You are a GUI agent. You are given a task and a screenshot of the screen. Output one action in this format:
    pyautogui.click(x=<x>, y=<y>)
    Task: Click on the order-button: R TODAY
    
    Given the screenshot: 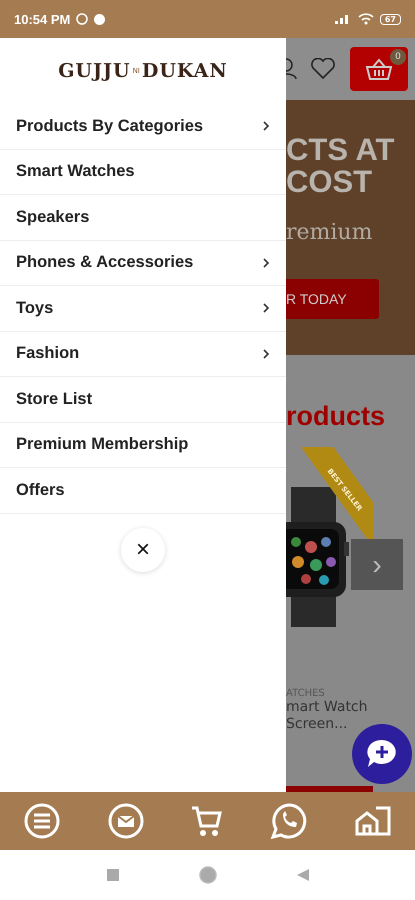 What is the action you would take?
    pyautogui.click(x=332, y=299)
    